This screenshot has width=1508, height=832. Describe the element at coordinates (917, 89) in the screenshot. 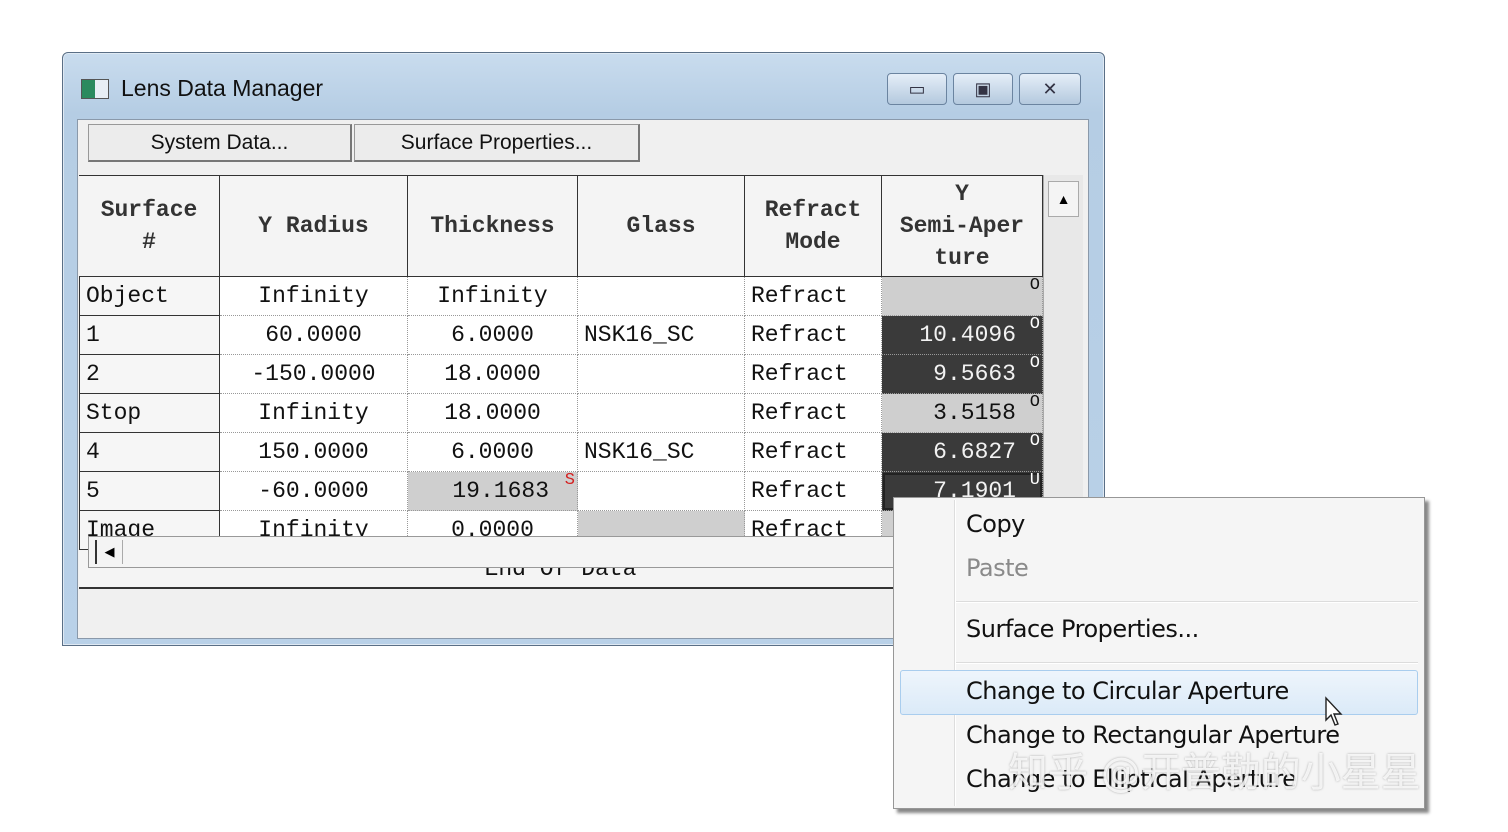

I see `minimize-button: ▭` at that location.